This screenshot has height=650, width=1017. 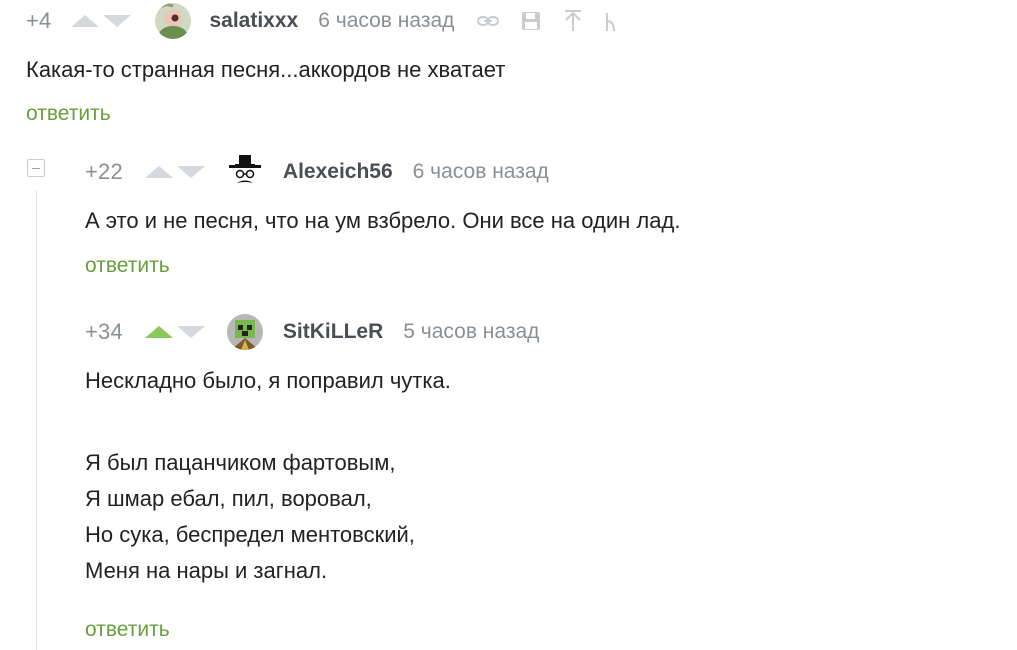 I want to click on branch-icon, so click(x=611, y=21).